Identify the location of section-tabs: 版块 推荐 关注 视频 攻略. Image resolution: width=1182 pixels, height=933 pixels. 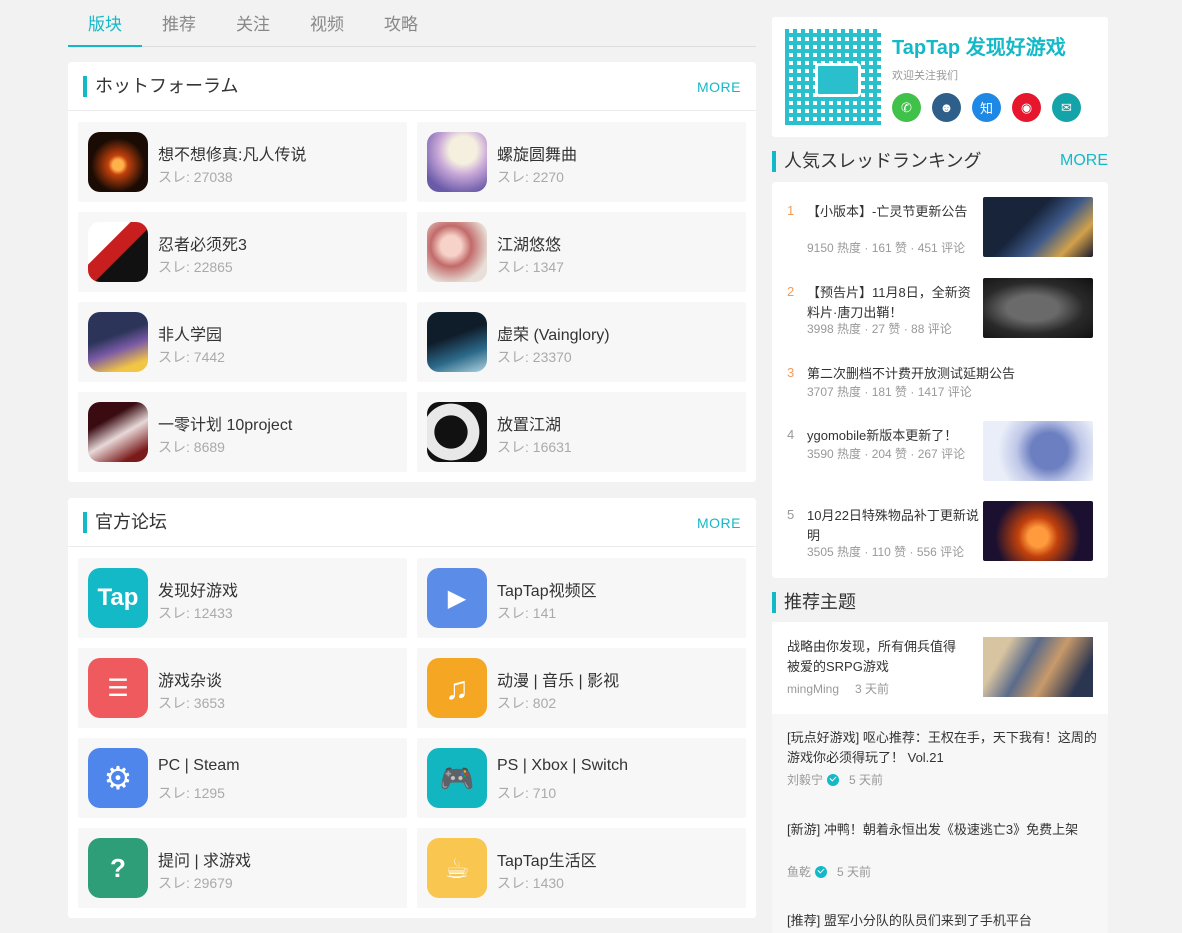
(412, 23).